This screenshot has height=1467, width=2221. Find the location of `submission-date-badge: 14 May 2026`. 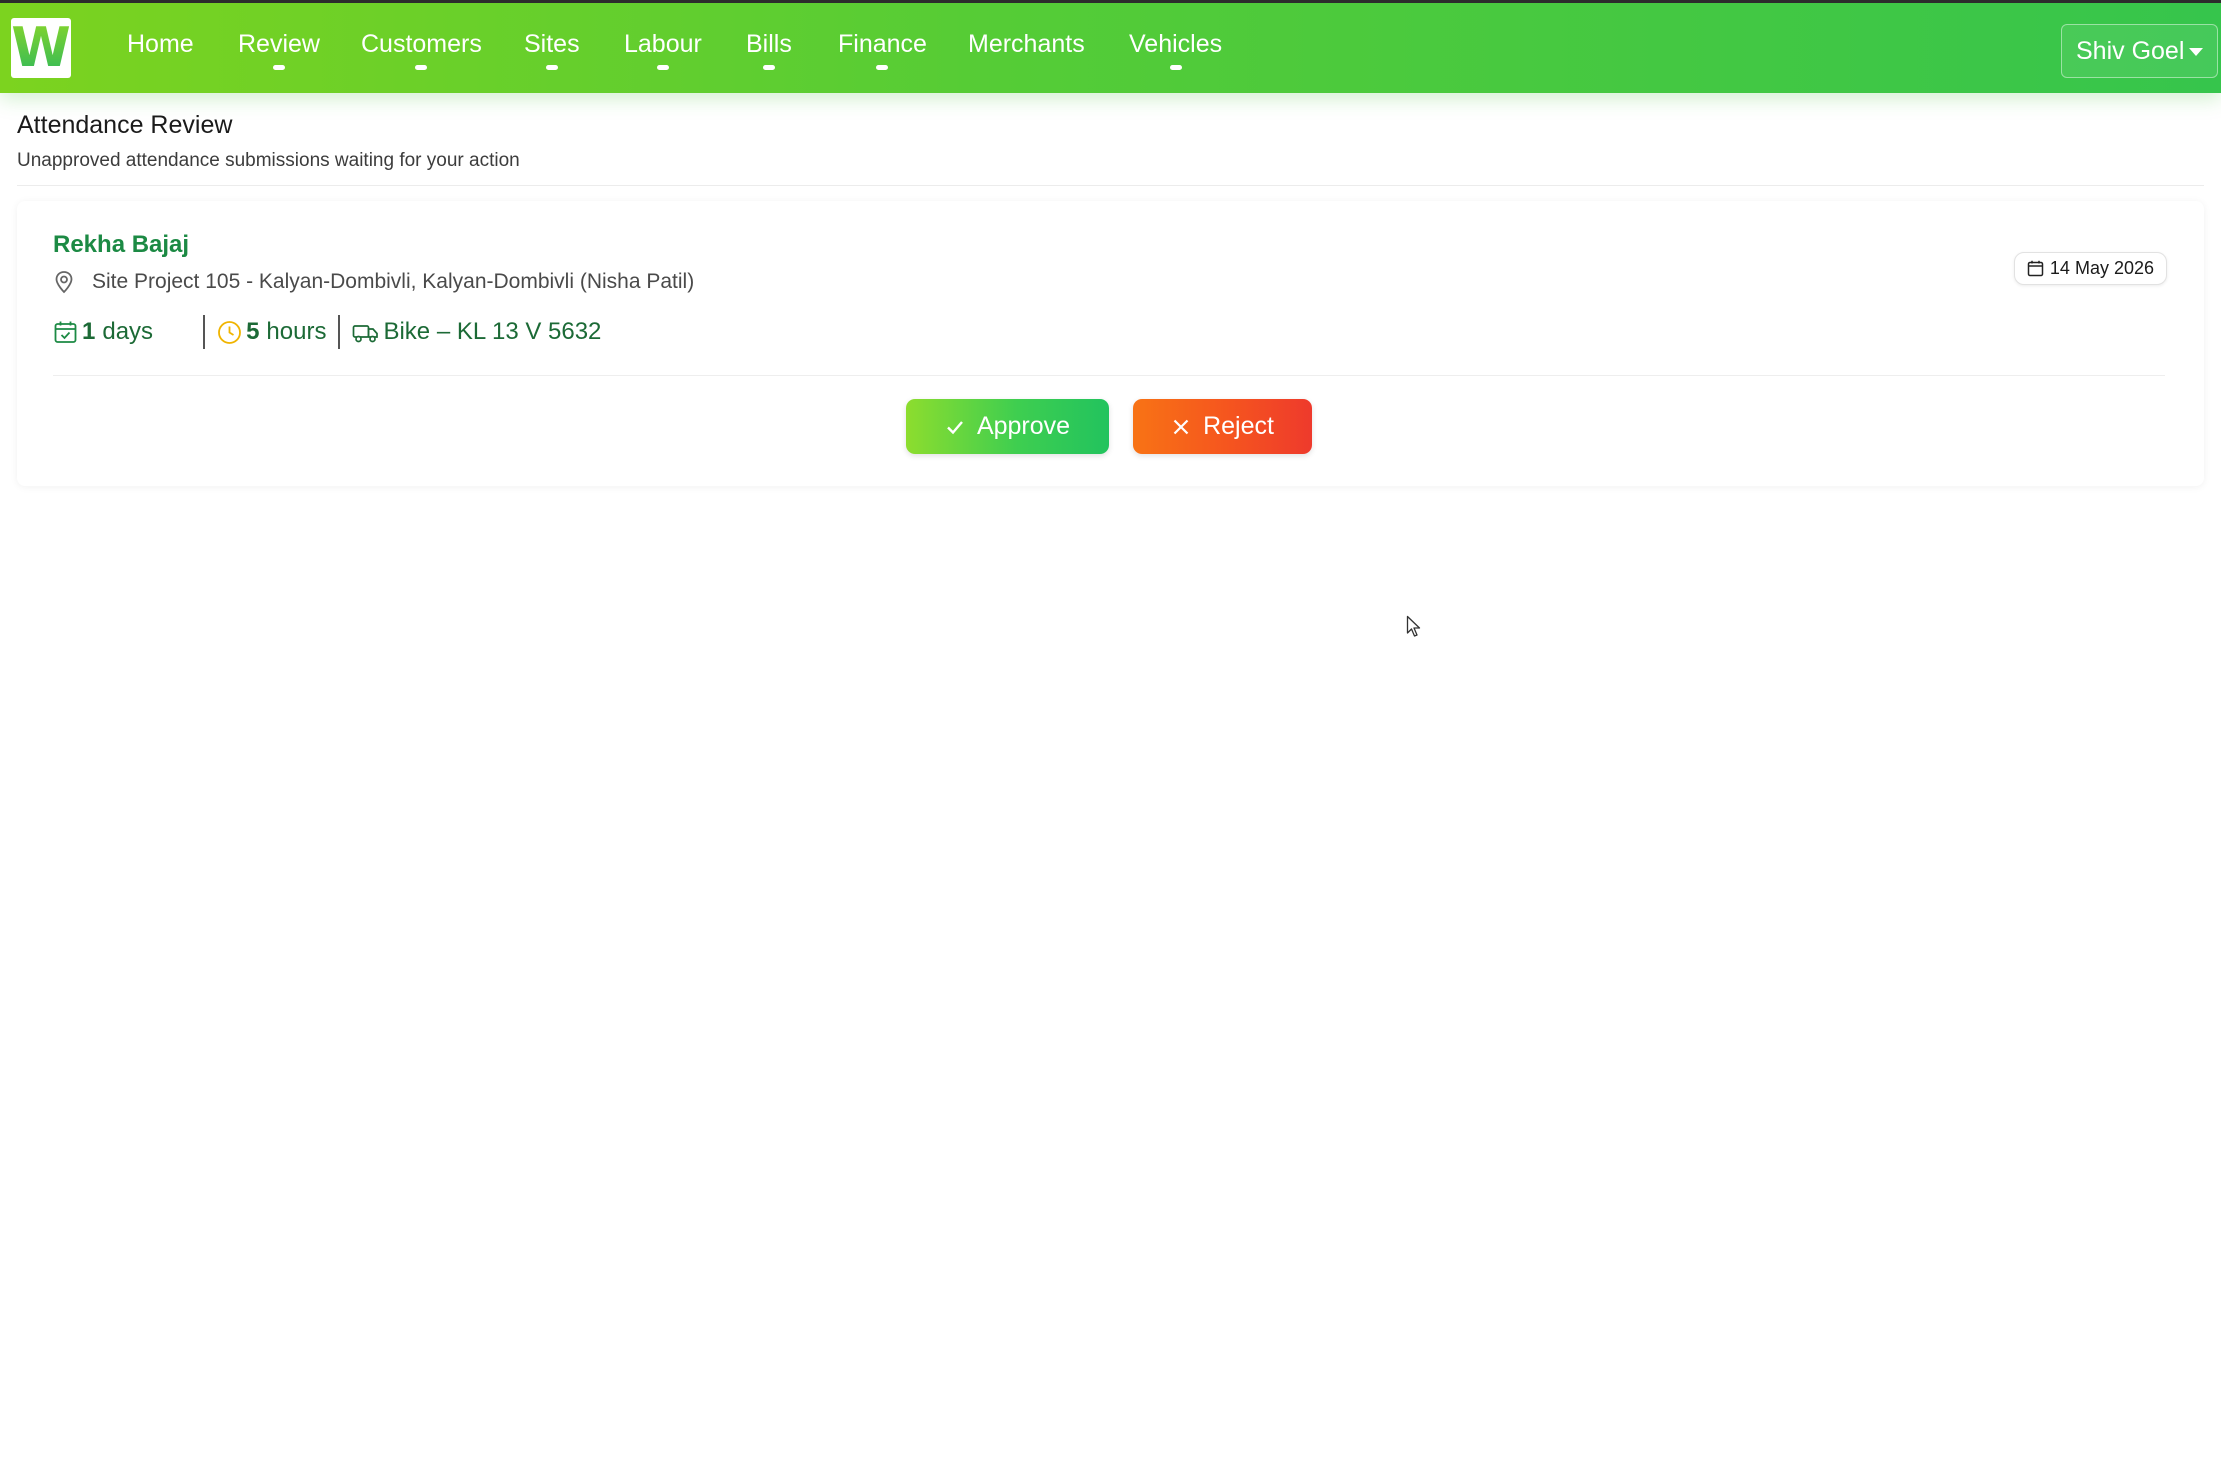

submission-date-badge: 14 May 2026 is located at coordinates (2090, 268).